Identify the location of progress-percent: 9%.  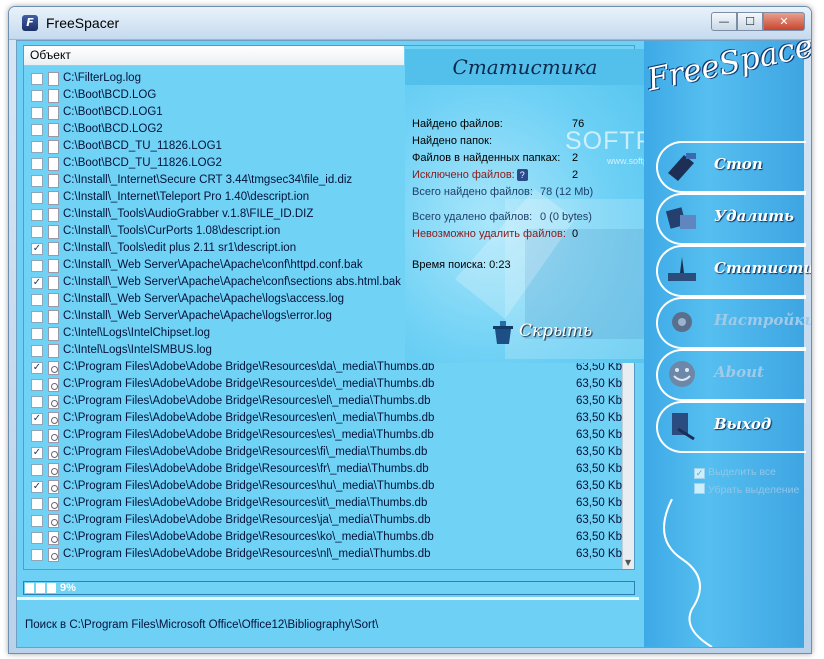
(68, 588).